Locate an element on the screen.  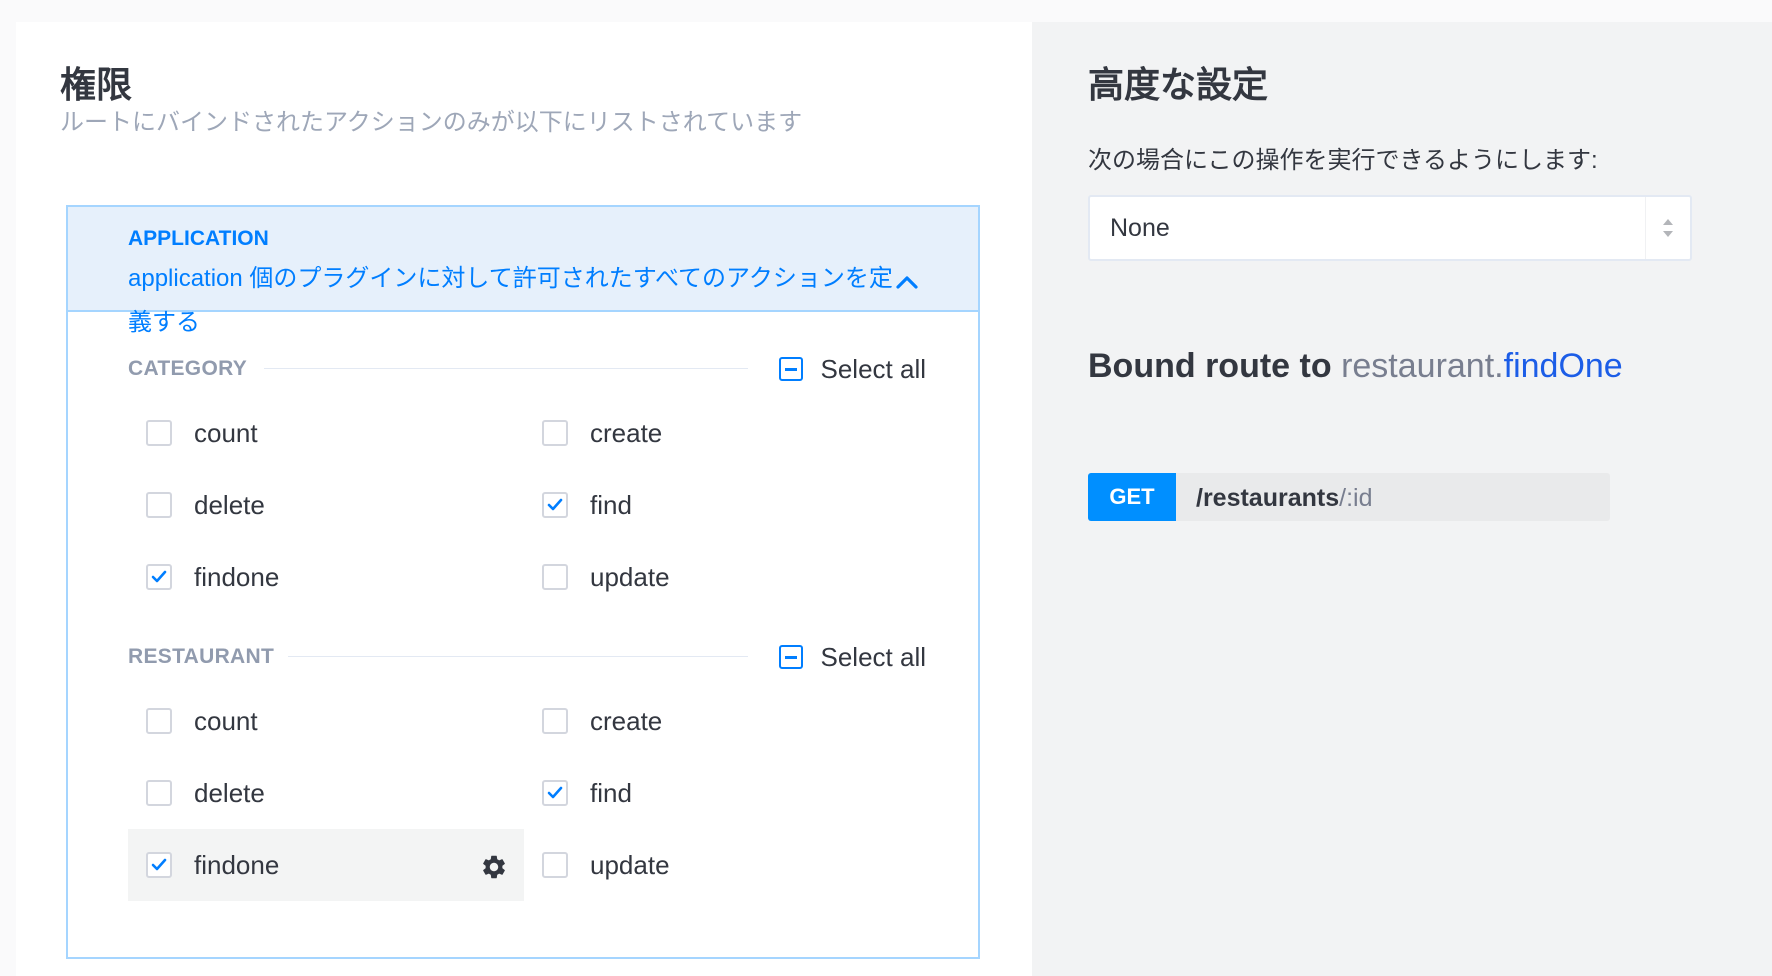
permission-restaurant-delete: delete is located at coordinates (326, 793).